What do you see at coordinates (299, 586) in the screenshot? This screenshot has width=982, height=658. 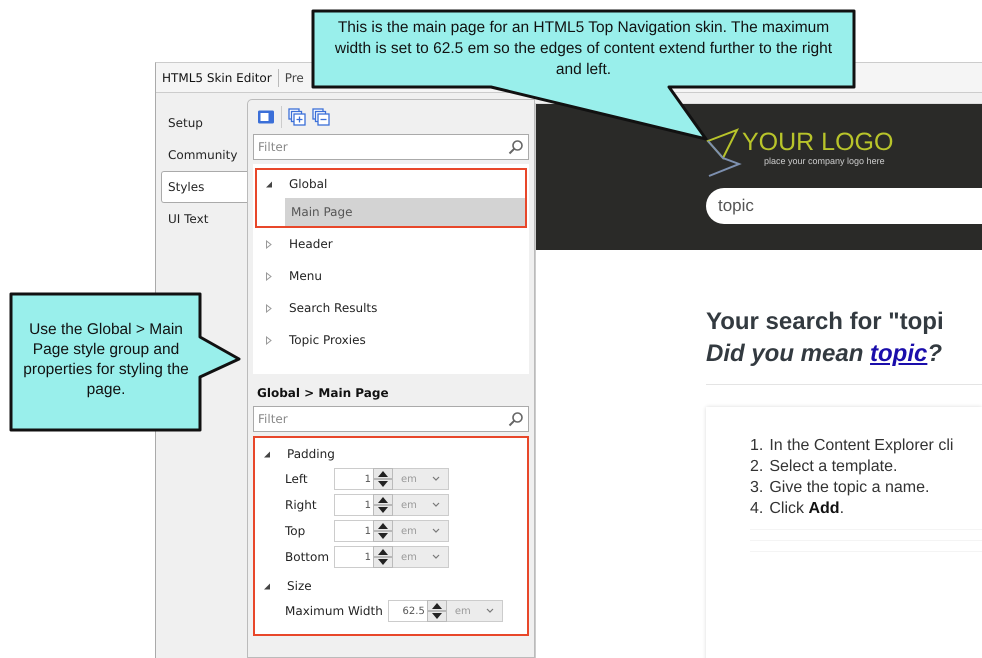 I see `group-label: Size` at bounding box center [299, 586].